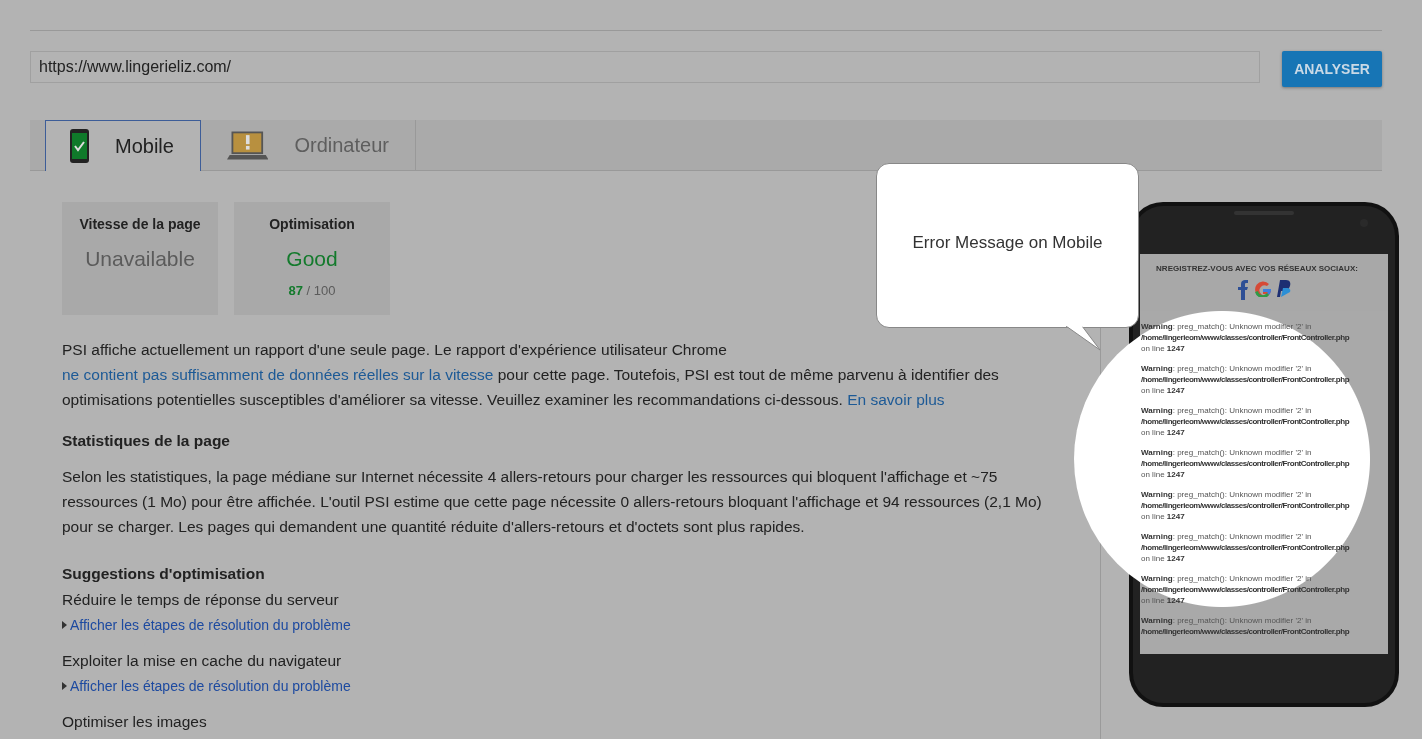 The width and height of the screenshot is (1422, 739). Describe the element at coordinates (201, 600) in the screenshot. I see `suggestion-title: Réduire le temps de réponse du serveur` at that location.